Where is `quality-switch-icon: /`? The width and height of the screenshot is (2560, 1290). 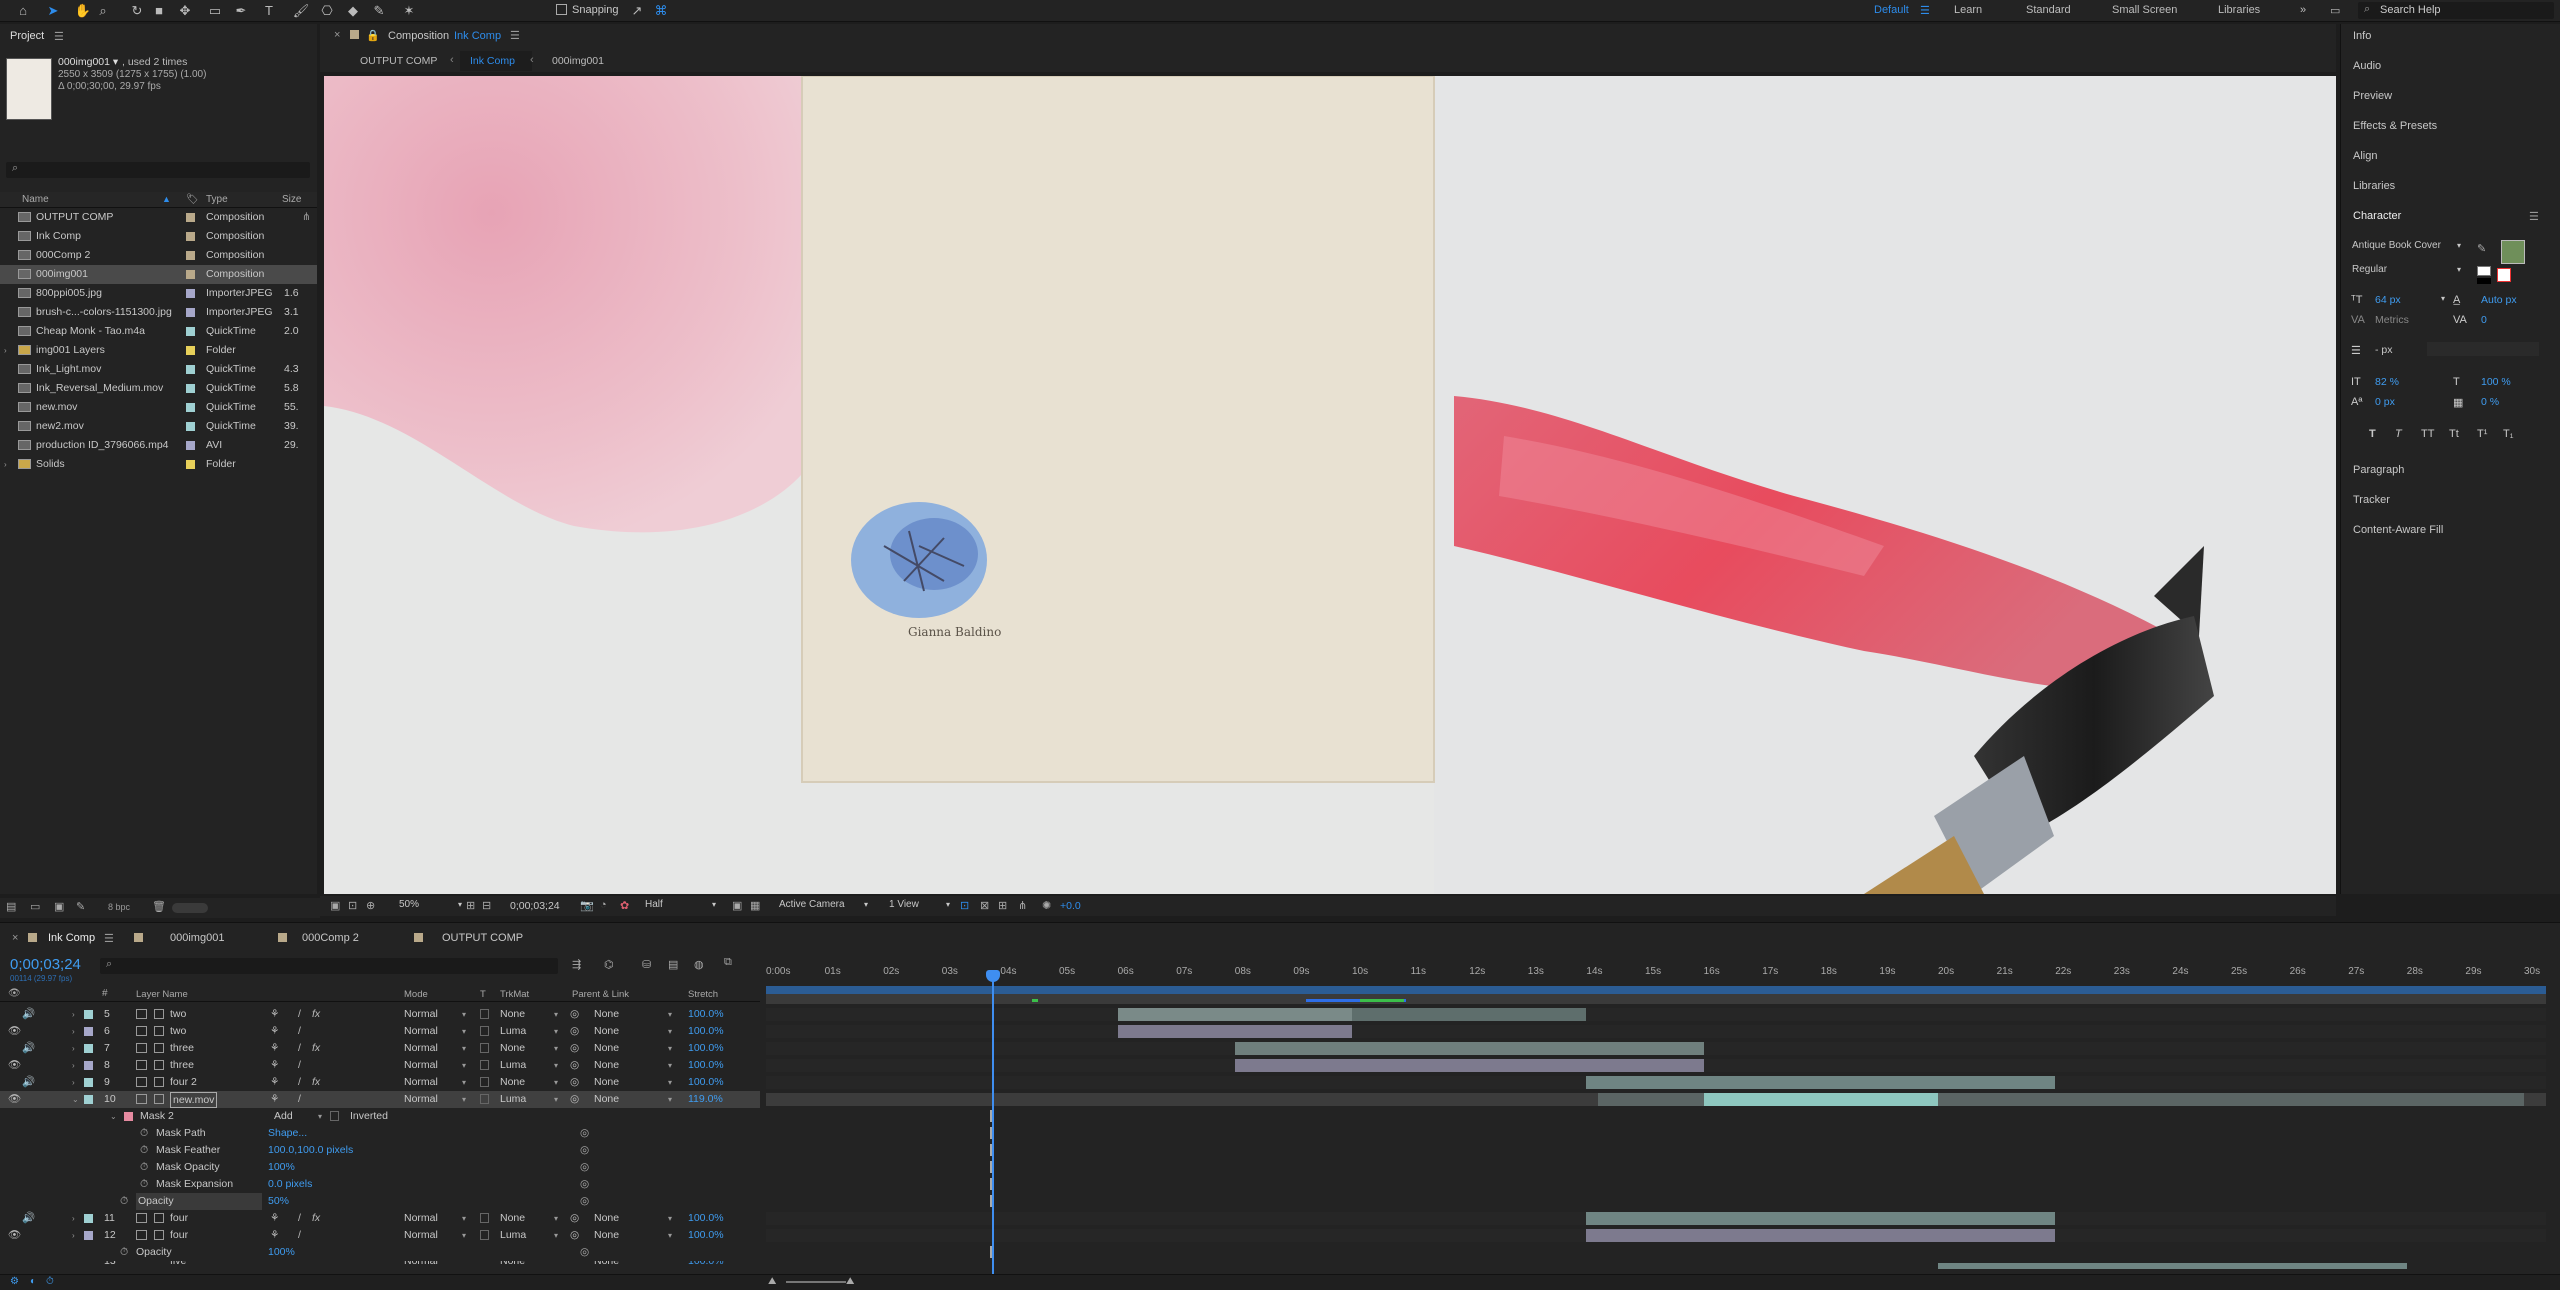
quality-switch-icon: / is located at coordinates (299, 1014).